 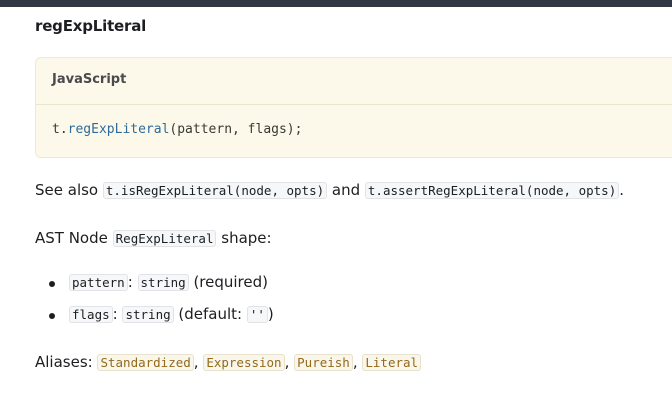 I want to click on list-item: flags: string (default: ''), so click(x=154, y=321).